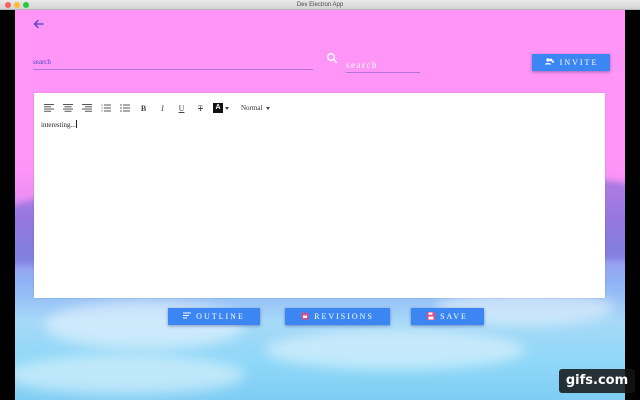 The width and height of the screenshot is (640, 400). Describe the element at coordinates (383, 65) in the screenshot. I see `user-search-input` at that location.